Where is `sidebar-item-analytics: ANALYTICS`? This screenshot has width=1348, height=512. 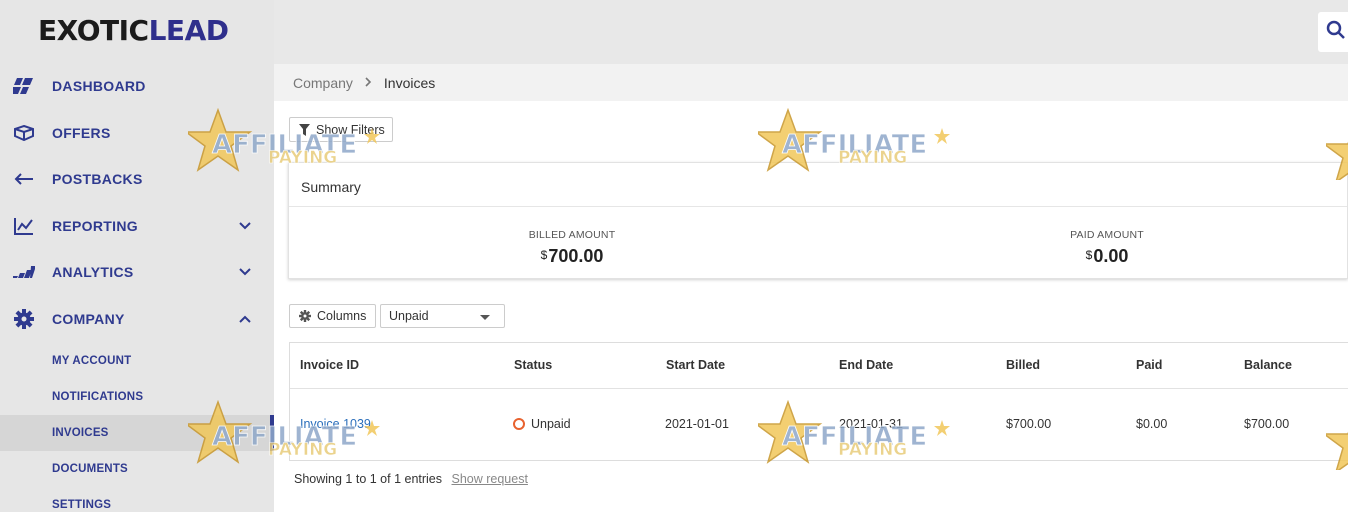
sidebar-item-analytics: ANALYTICS is located at coordinates (137, 272).